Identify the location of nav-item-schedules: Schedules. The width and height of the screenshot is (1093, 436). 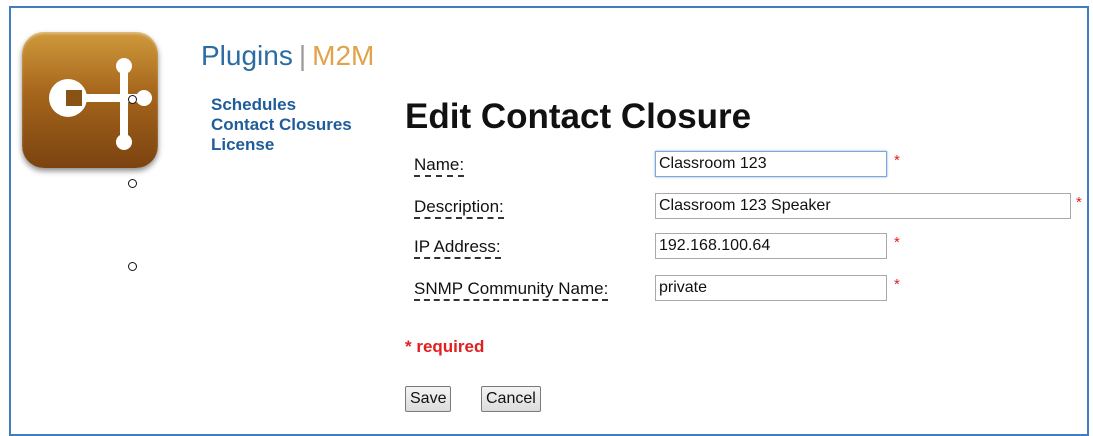
(281, 105).